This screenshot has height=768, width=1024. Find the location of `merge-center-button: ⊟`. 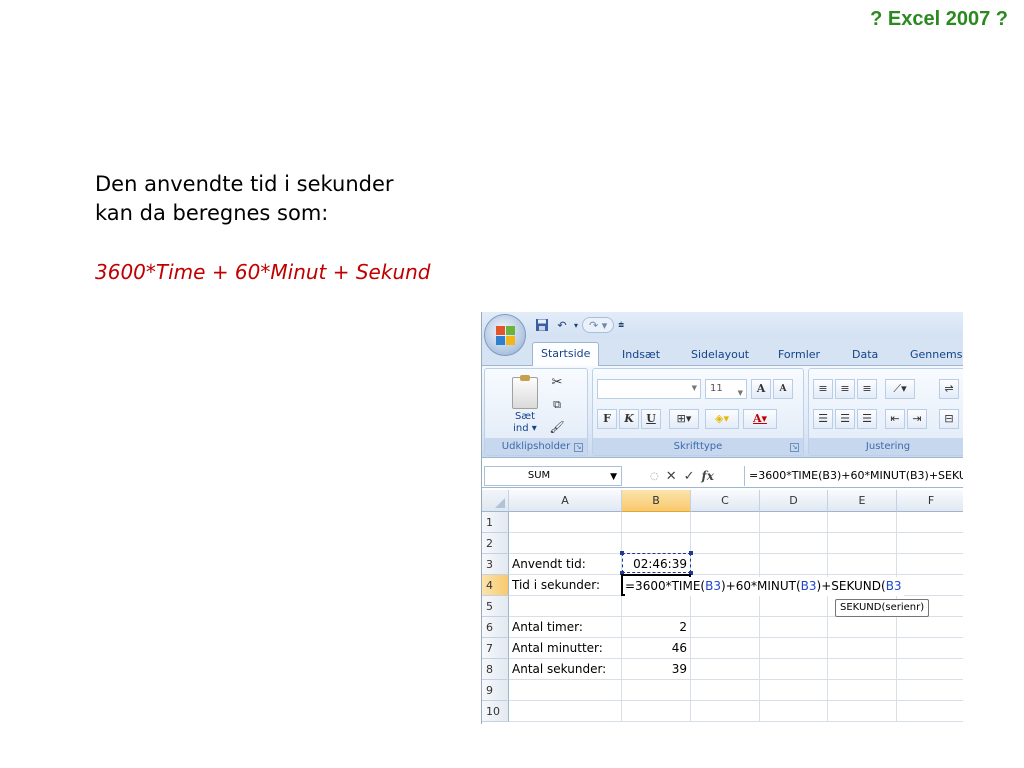

merge-center-button: ⊟ is located at coordinates (949, 419).